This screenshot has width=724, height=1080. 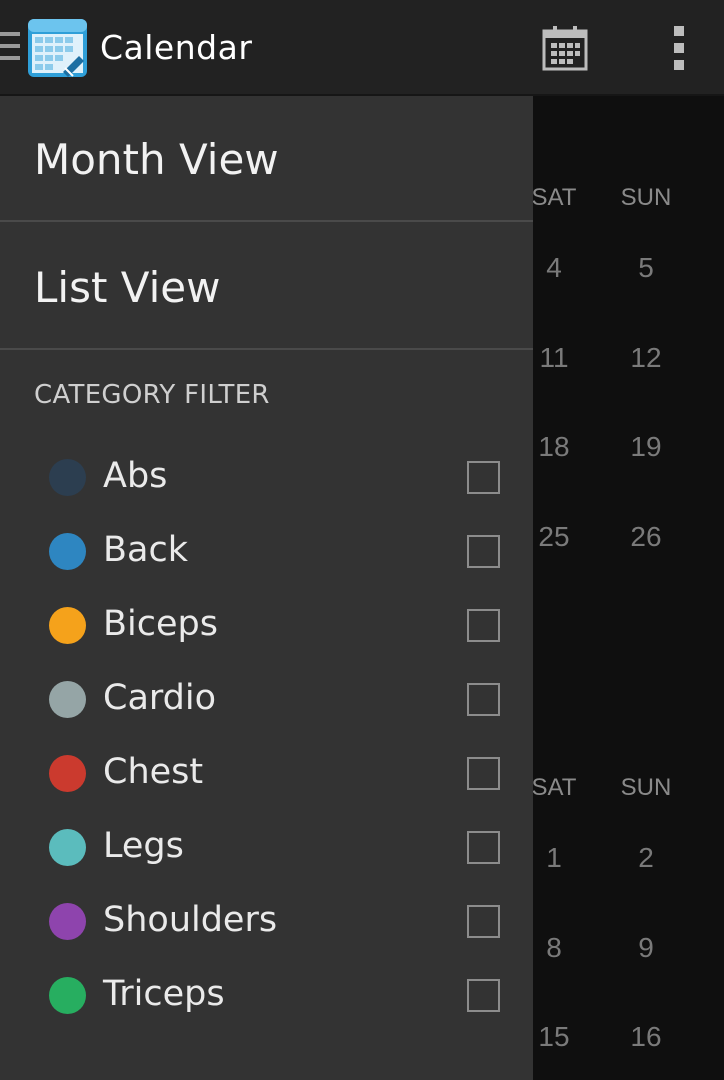 I want to click on action-bar: Calendar, so click(x=362, y=48).